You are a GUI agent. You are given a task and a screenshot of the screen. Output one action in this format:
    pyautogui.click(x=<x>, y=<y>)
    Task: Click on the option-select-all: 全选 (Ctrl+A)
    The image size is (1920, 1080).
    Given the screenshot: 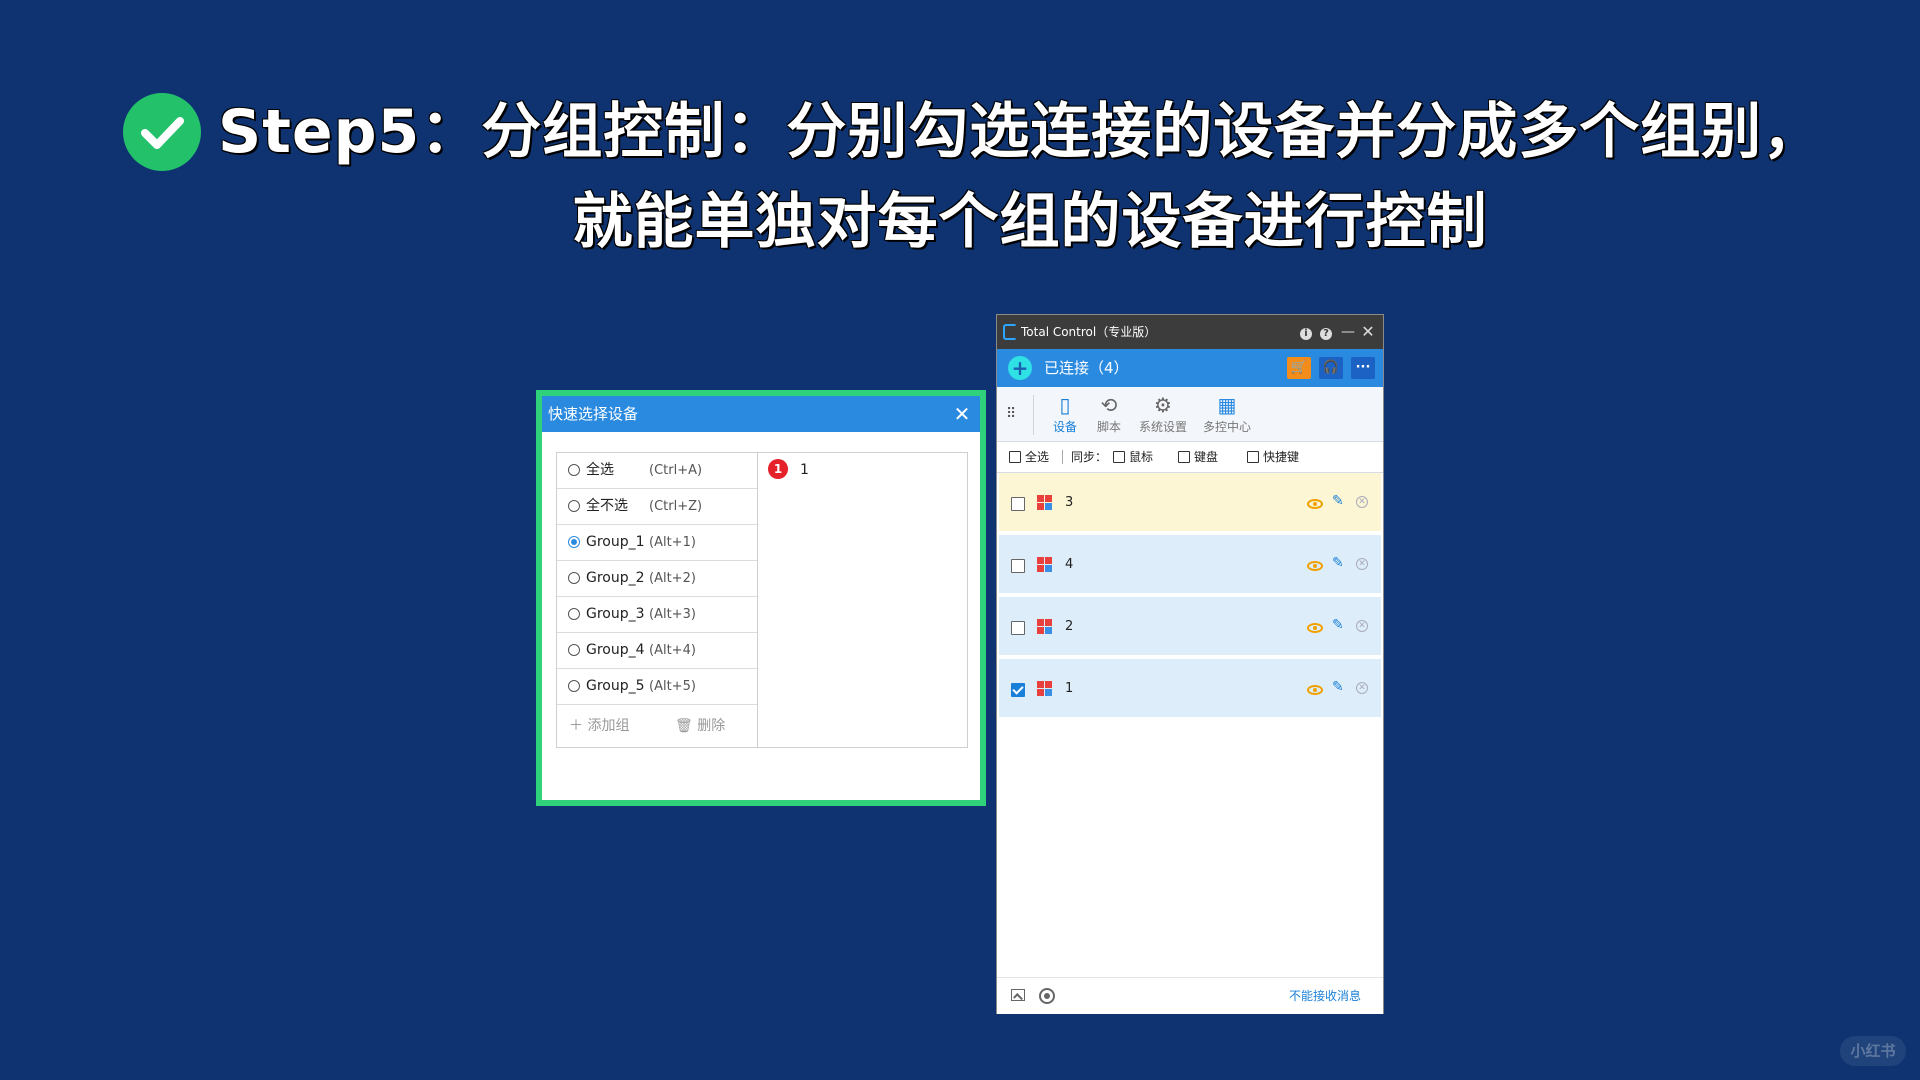 What is the action you would take?
    pyautogui.click(x=657, y=471)
    